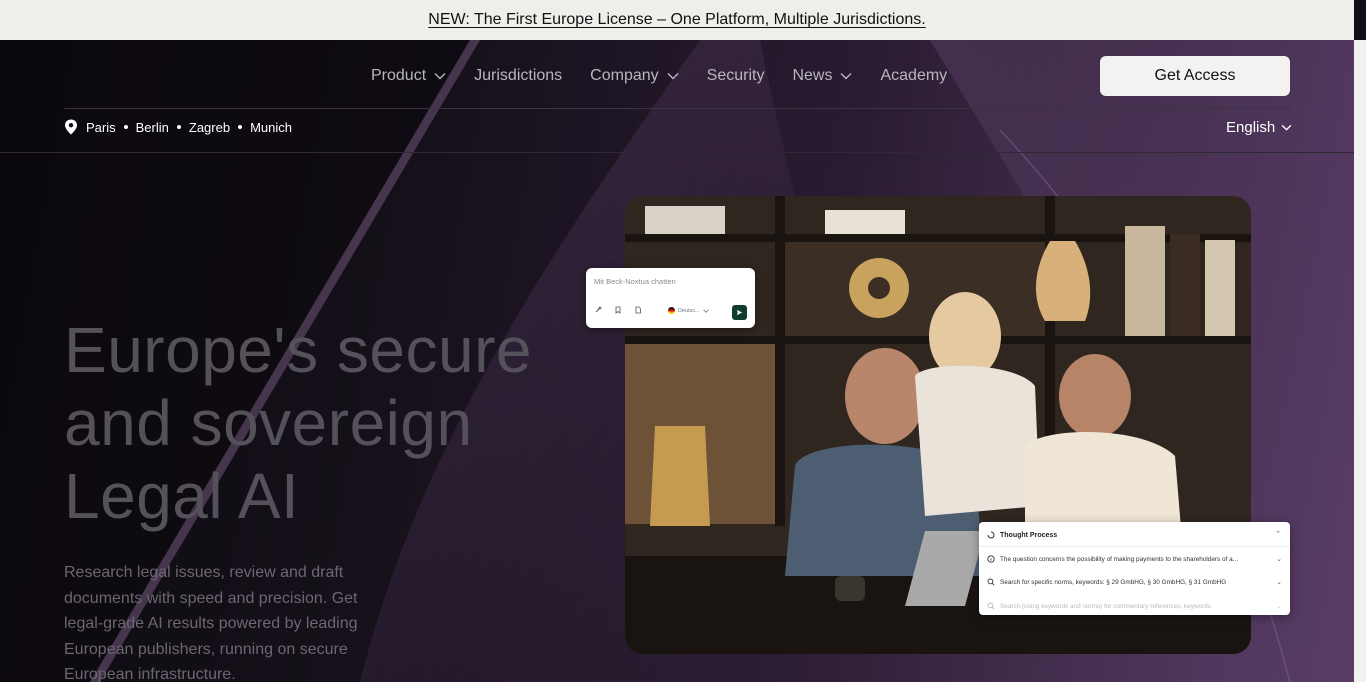 This screenshot has height=682, width=1366. I want to click on send-icon, so click(739, 312).